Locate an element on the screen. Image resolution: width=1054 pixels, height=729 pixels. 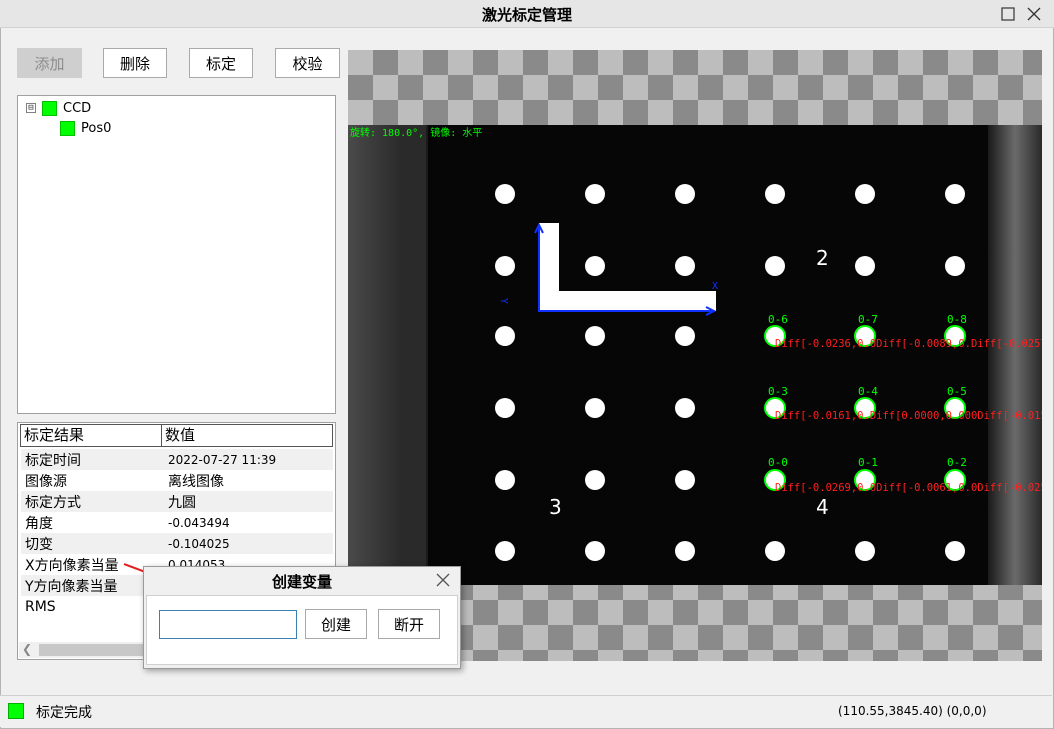
point-label: 0-5 is located at coordinates (957, 391).